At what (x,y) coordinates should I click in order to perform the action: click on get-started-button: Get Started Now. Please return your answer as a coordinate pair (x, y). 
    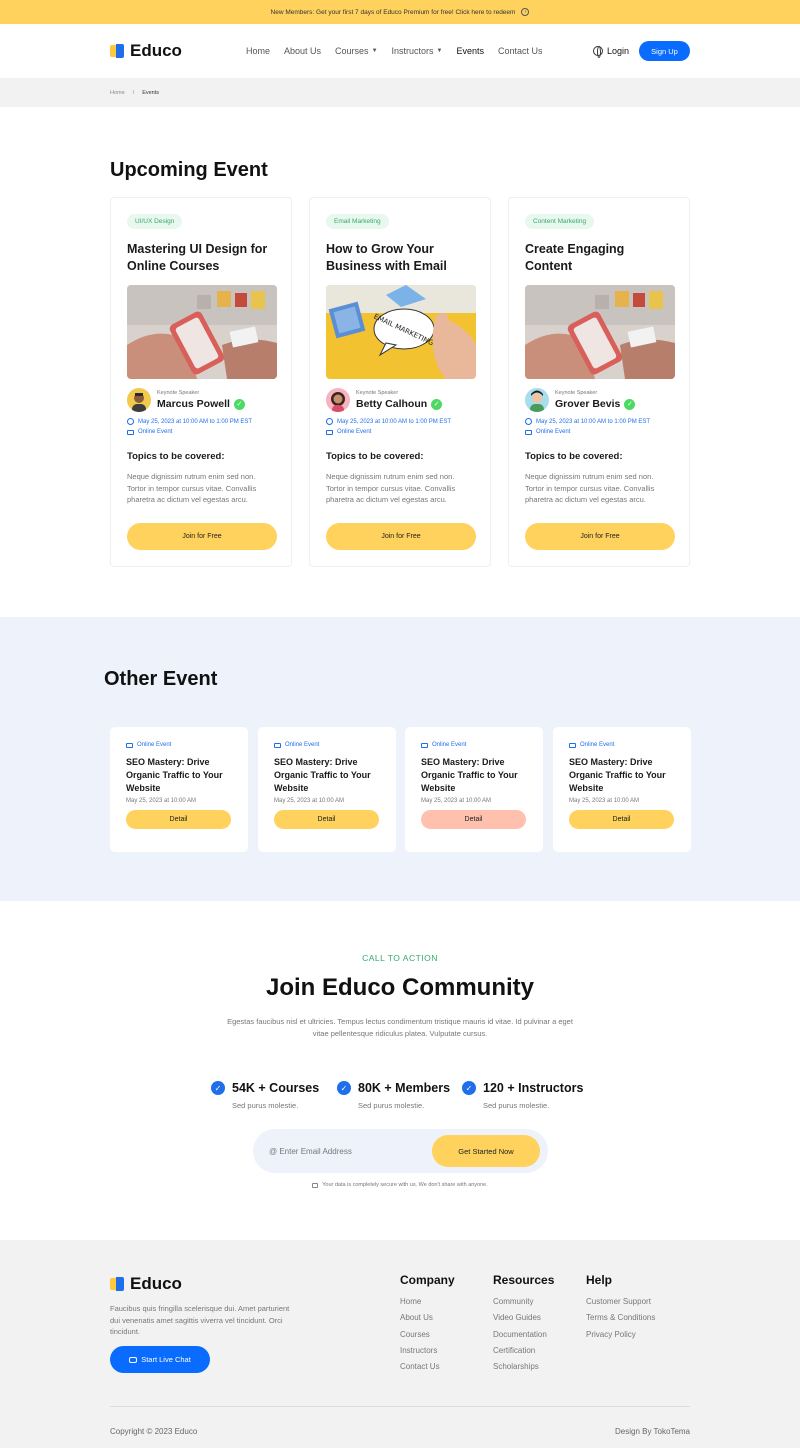
    Looking at the image, I should click on (486, 1151).